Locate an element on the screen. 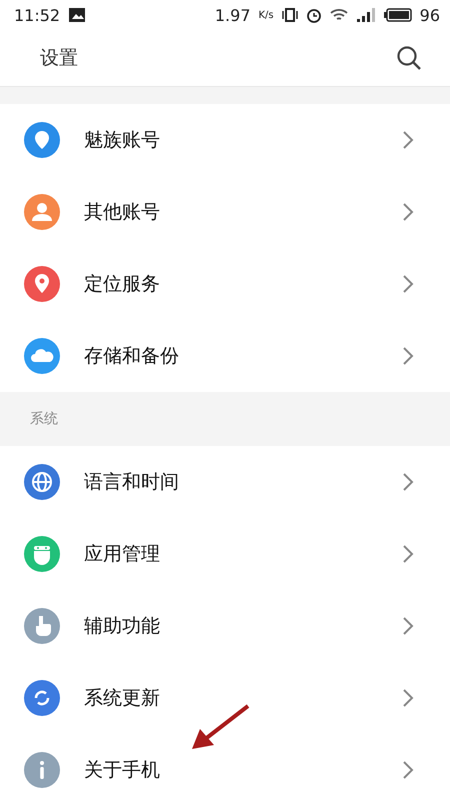 The image size is (450, 800). item-label: 定位服务 is located at coordinates (122, 284).